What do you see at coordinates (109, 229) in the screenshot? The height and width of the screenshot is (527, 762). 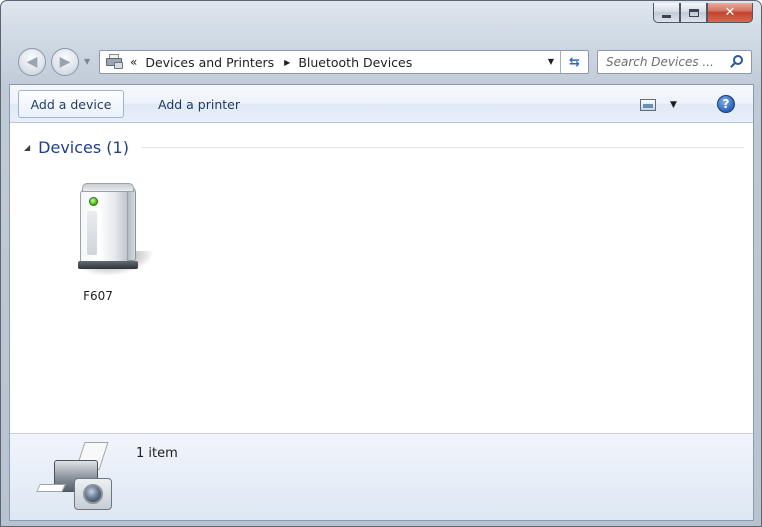 I see `computer-tower-icon` at bounding box center [109, 229].